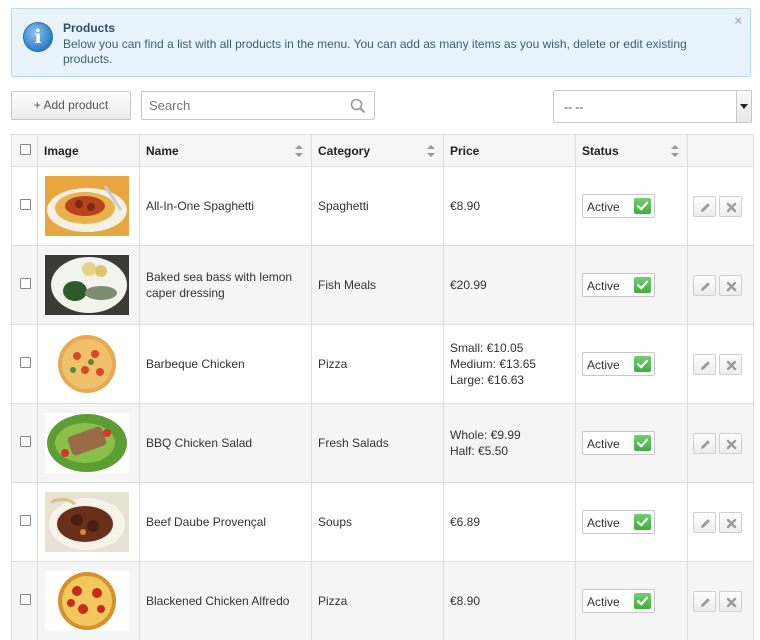 The width and height of the screenshot is (760, 640). I want to click on search-icon, so click(358, 107).